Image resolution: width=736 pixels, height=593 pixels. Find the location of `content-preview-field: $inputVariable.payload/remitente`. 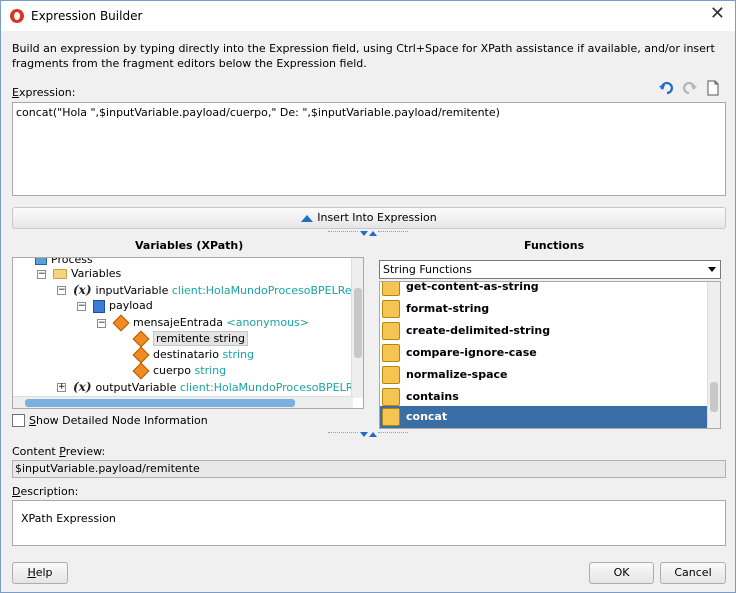

content-preview-field: $inputVariable.payload/remitente is located at coordinates (369, 469).